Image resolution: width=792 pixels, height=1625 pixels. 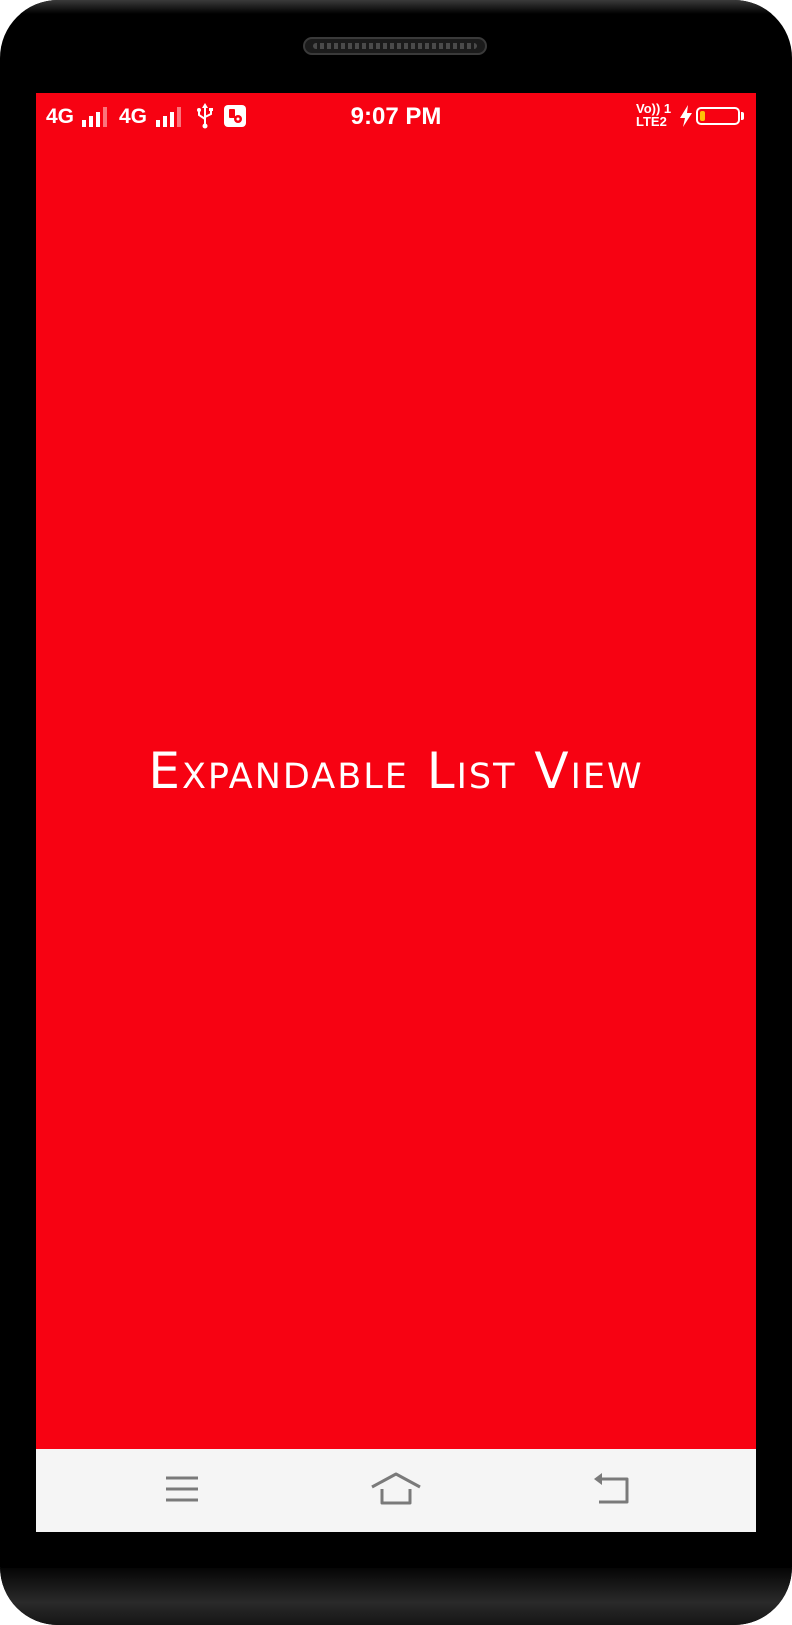 What do you see at coordinates (235, 116) in the screenshot?
I see `app-notification-icon` at bounding box center [235, 116].